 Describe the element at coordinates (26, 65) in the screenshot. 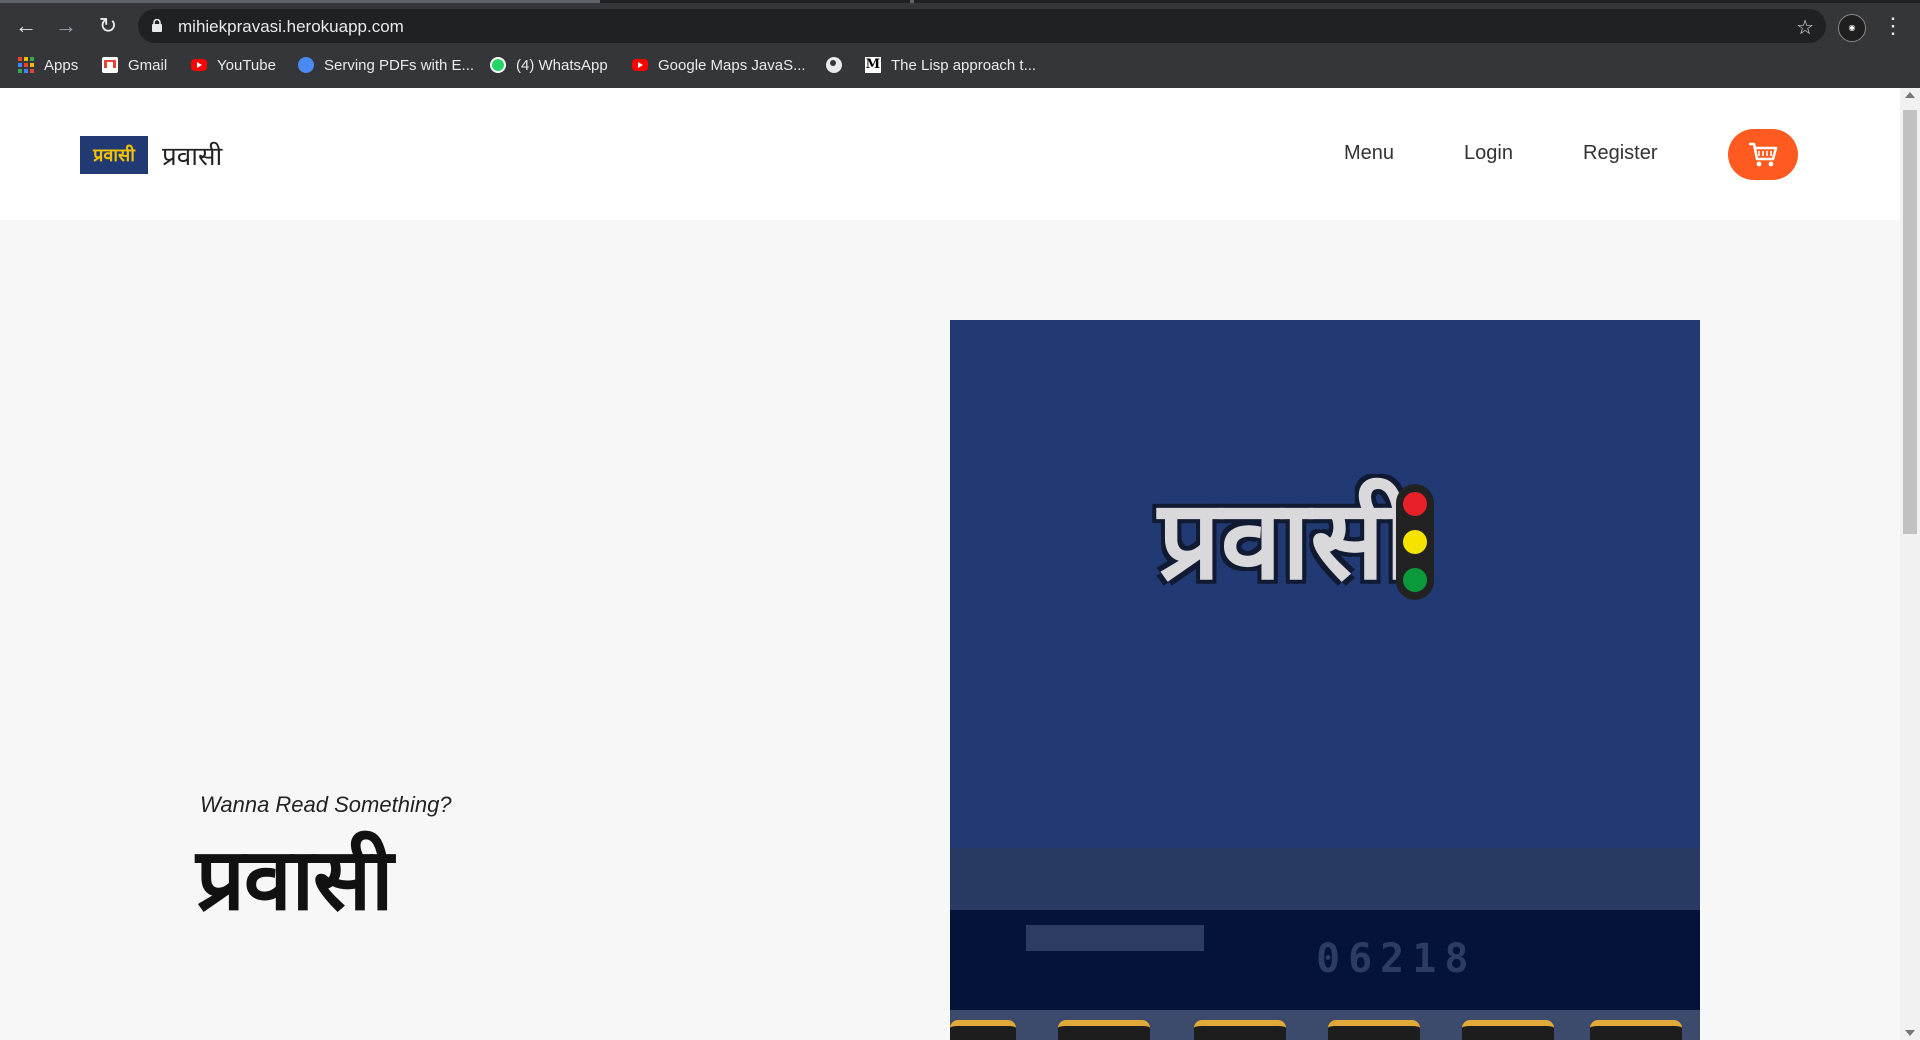

I see `apps-grid-icon` at that location.